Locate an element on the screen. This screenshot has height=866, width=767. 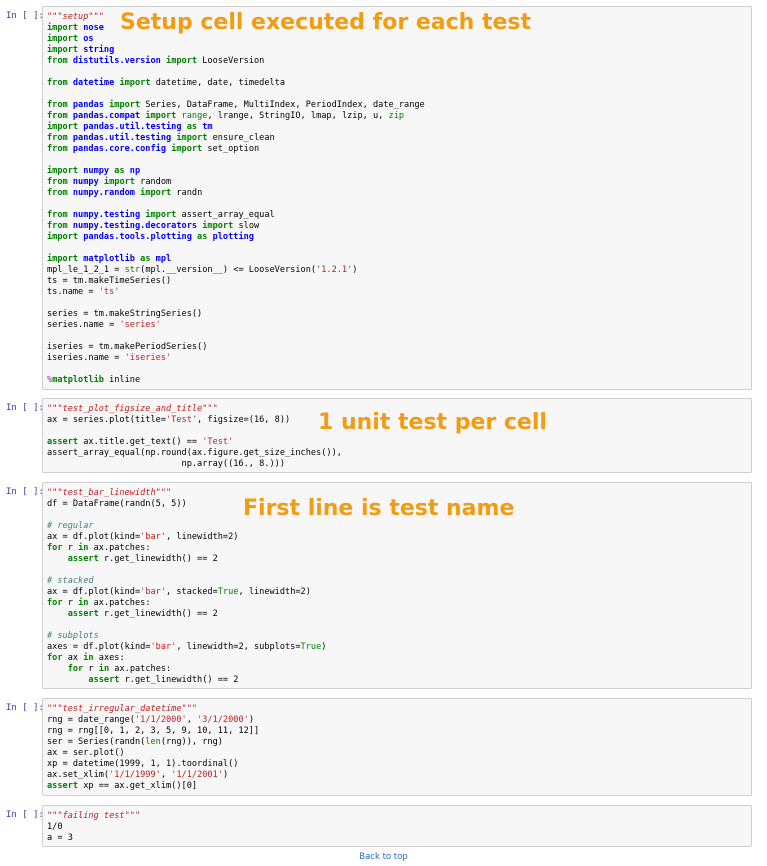
annotation-setup: Setup cell executed for each test is located at coordinates (326, 22).